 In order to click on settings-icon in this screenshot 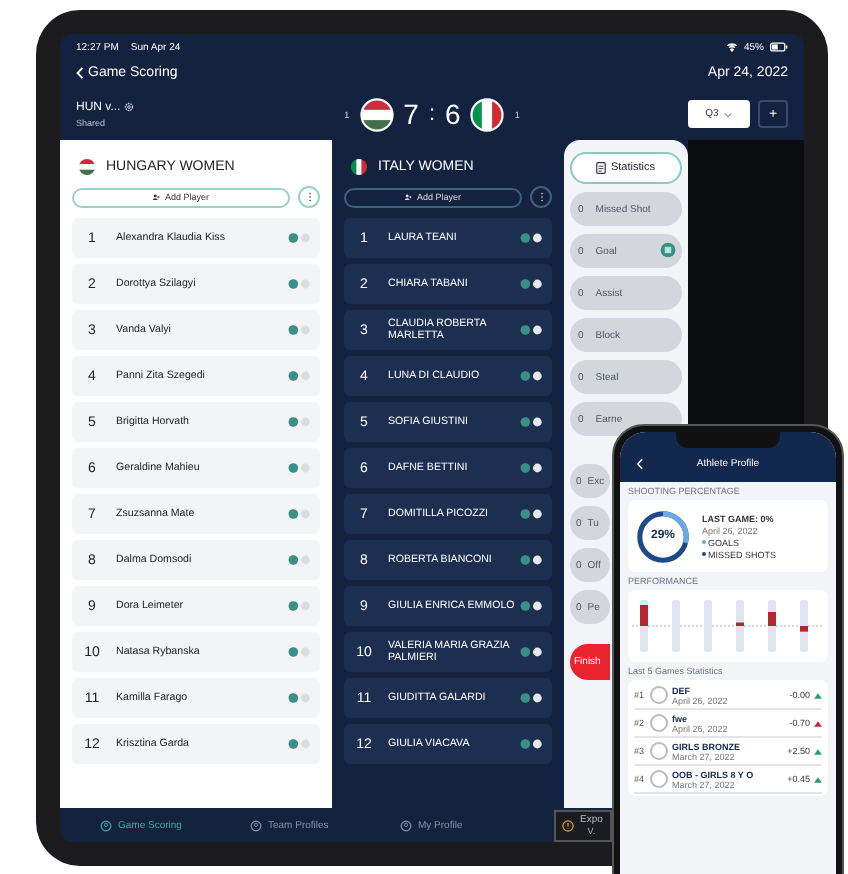, I will do `click(129, 107)`.